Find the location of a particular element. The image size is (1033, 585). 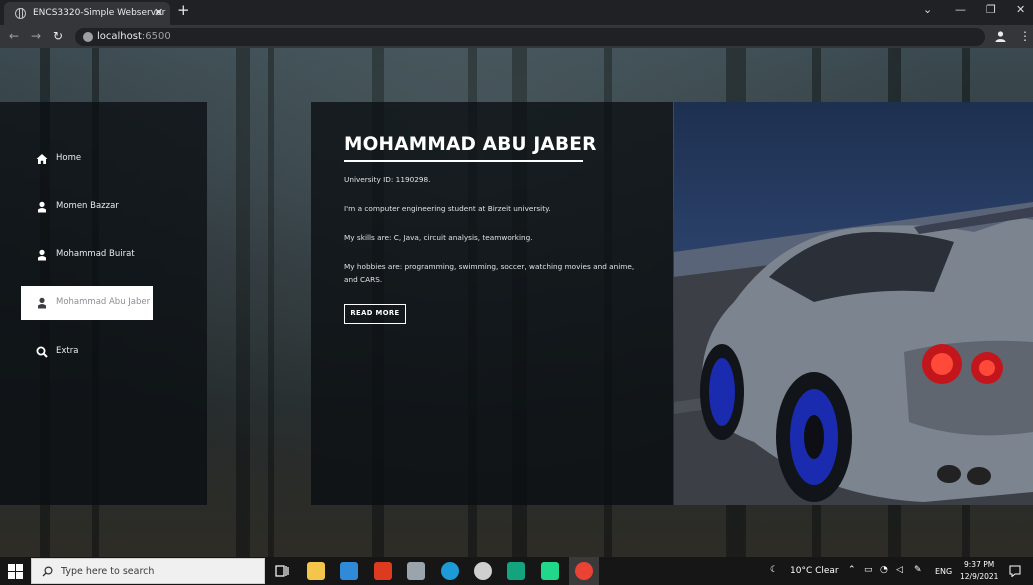

chrome-icon is located at coordinates (584, 571).